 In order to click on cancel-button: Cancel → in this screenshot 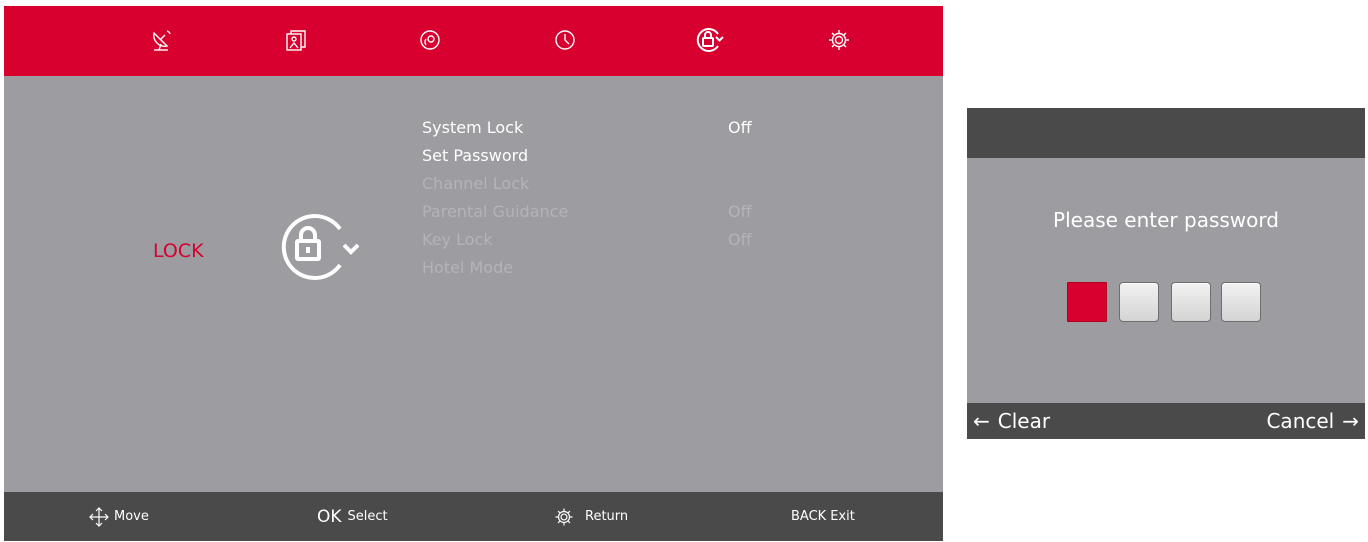, I will do `click(1312, 421)`.